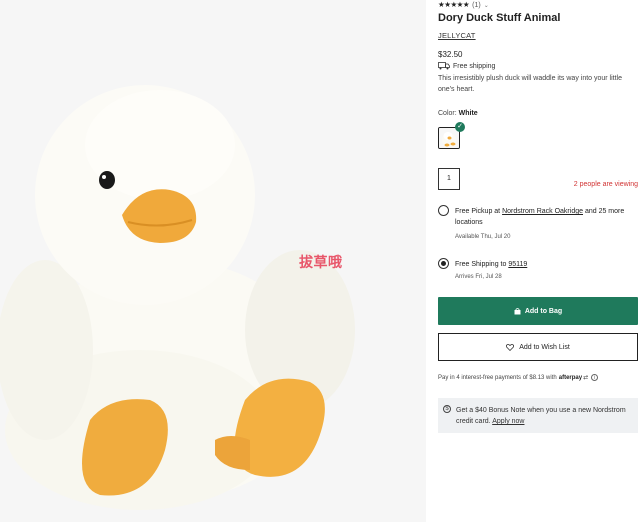 The height and width of the screenshot is (522, 641). Describe the element at coordinates (517, 310) in the screenshot. I see `bag-icon` at that location.